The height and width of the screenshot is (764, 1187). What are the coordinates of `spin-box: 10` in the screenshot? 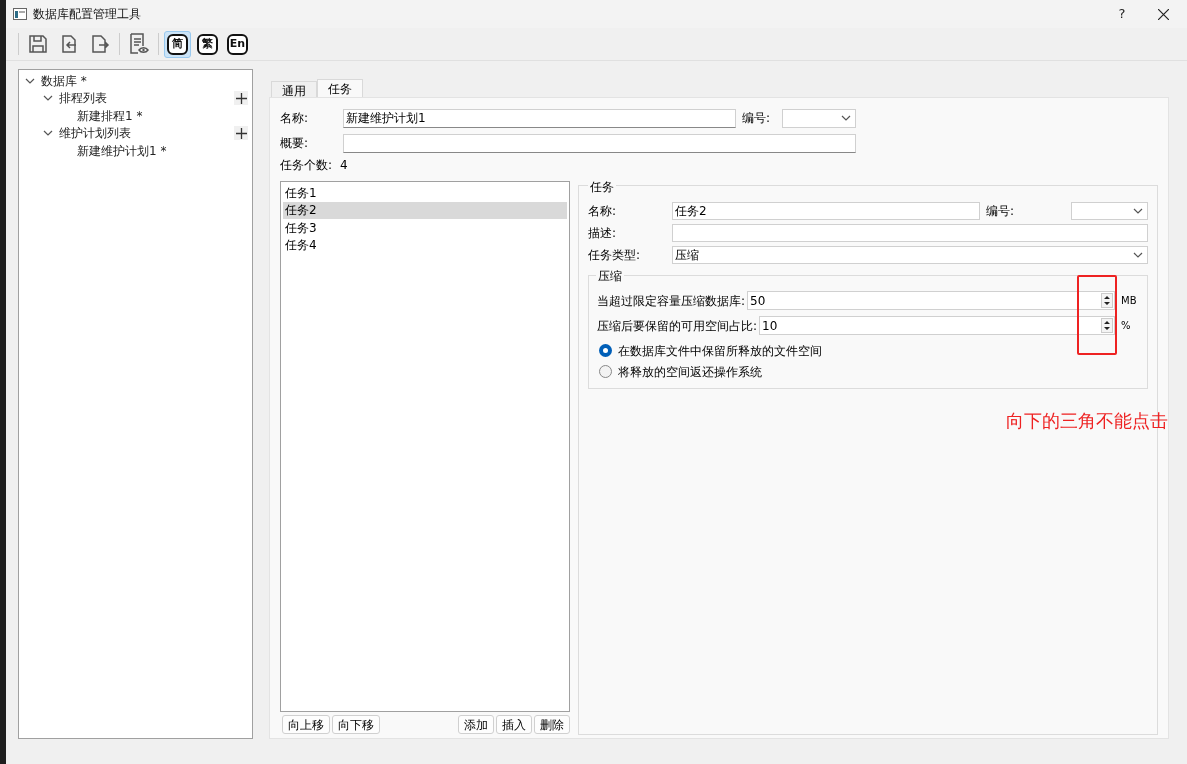 It's located at (937, 325).